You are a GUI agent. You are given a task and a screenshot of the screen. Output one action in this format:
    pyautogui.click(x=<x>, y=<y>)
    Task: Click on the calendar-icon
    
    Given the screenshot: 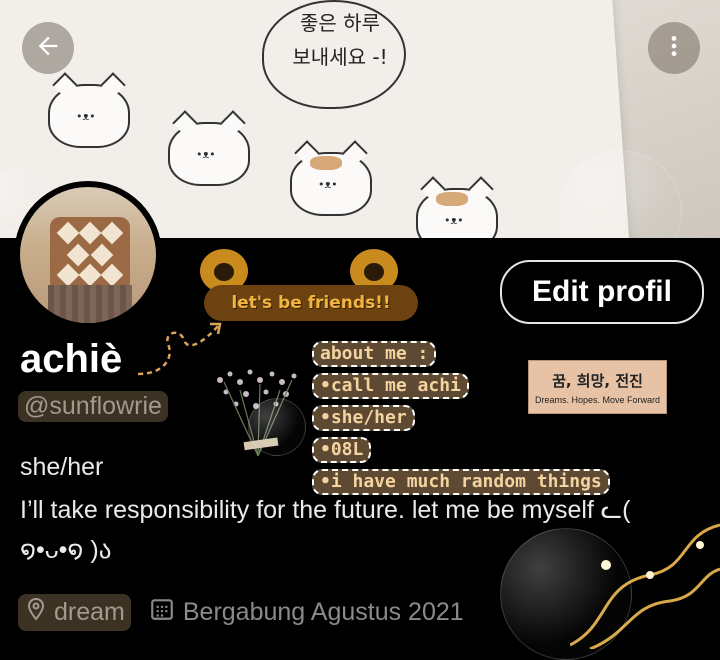 What is the action you would take?
    pyautogui.click(x=162, y=612)
    